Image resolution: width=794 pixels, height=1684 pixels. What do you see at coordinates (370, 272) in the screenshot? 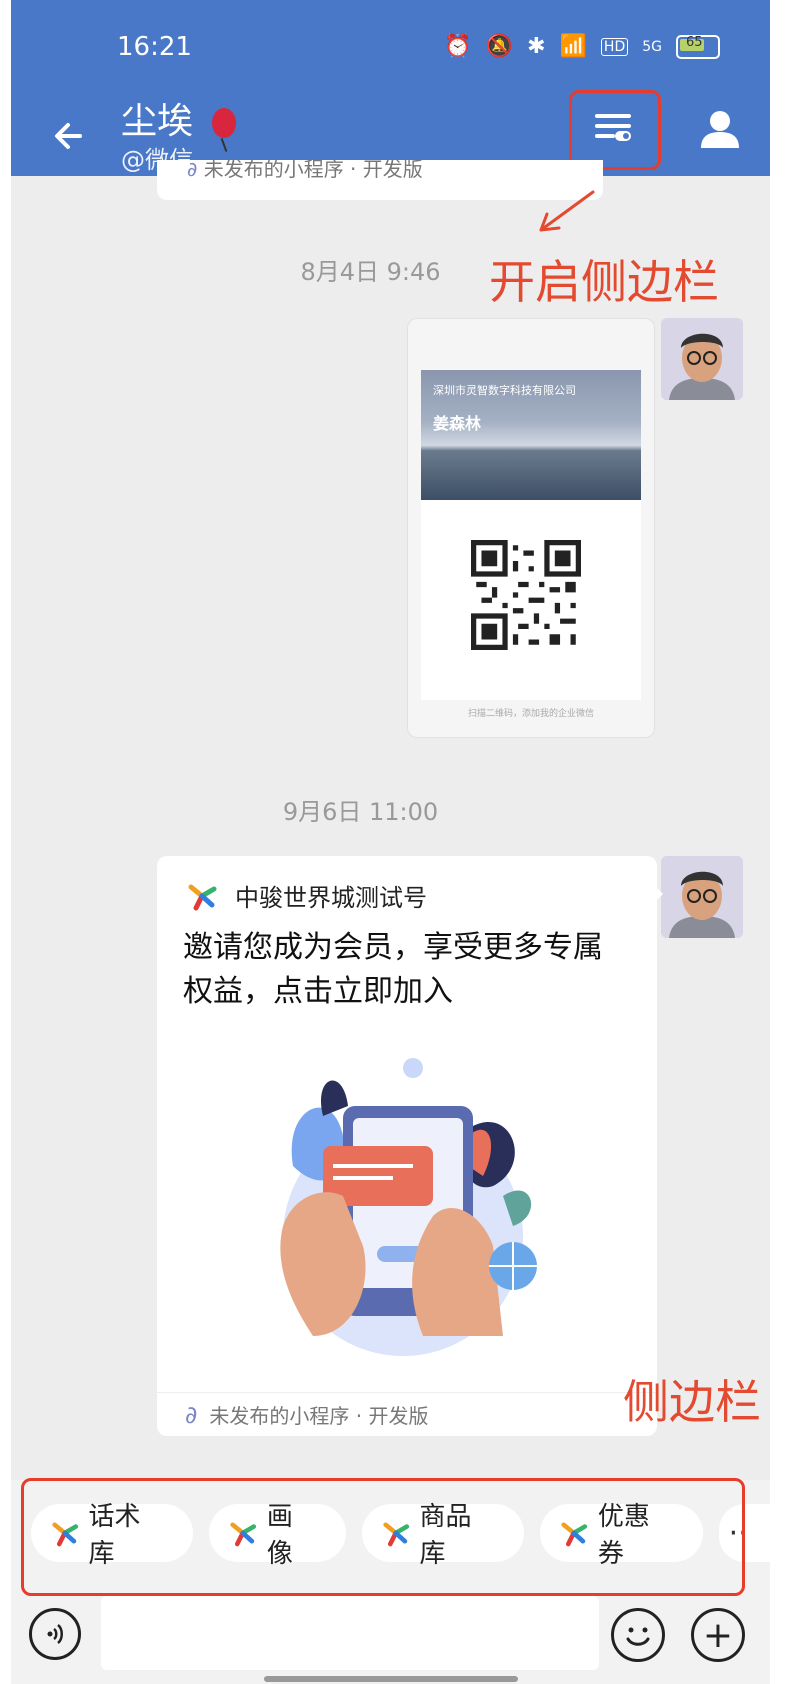
I see `timestamp-1: 8月4日 9:46` at bounding box center [370, 272].